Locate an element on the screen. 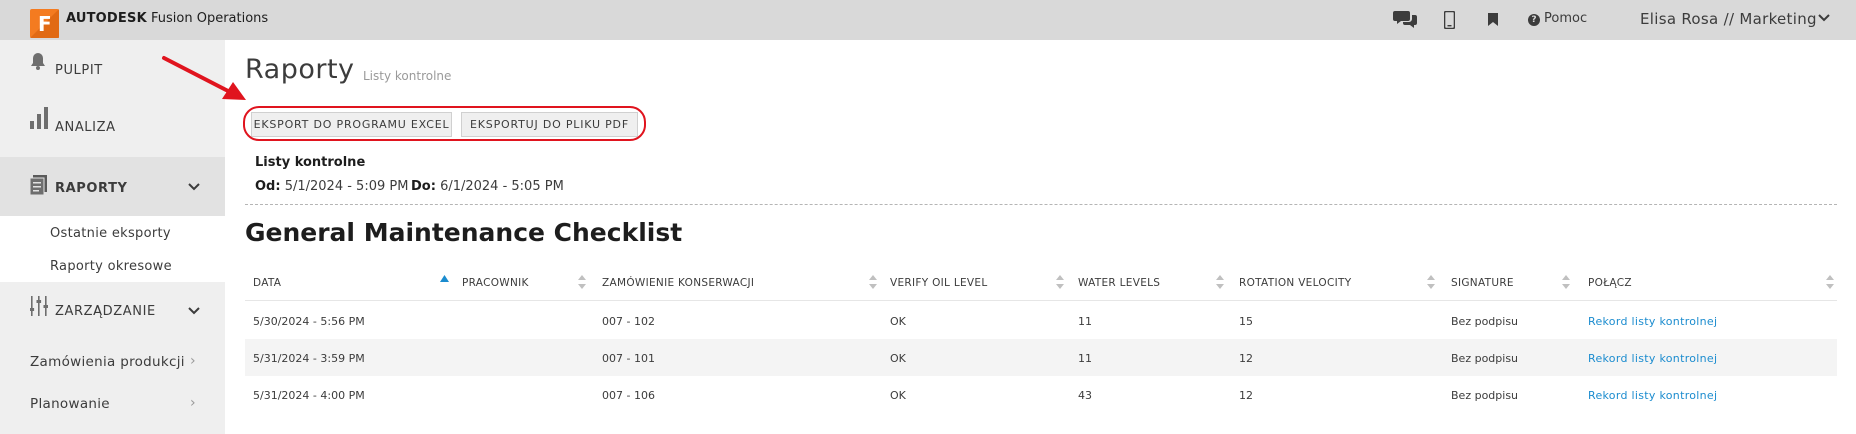 The image size is (1856, 434). chat-icon is located at coordinates (1405, 19).